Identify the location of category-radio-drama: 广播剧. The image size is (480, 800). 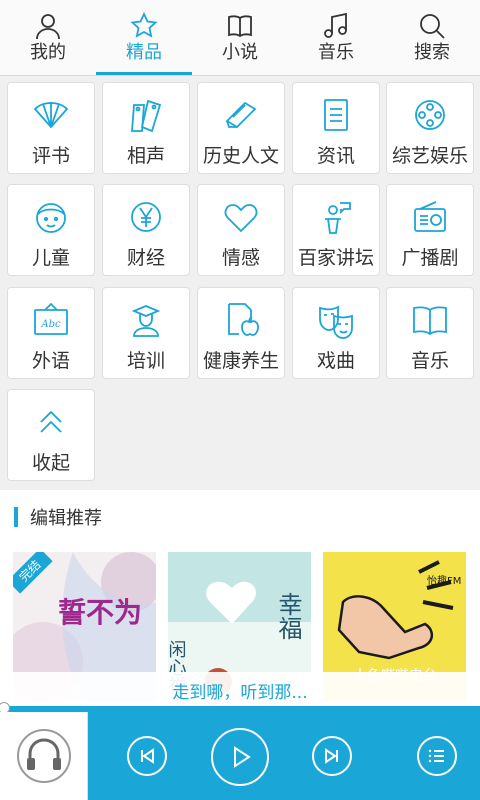
(430, 230).